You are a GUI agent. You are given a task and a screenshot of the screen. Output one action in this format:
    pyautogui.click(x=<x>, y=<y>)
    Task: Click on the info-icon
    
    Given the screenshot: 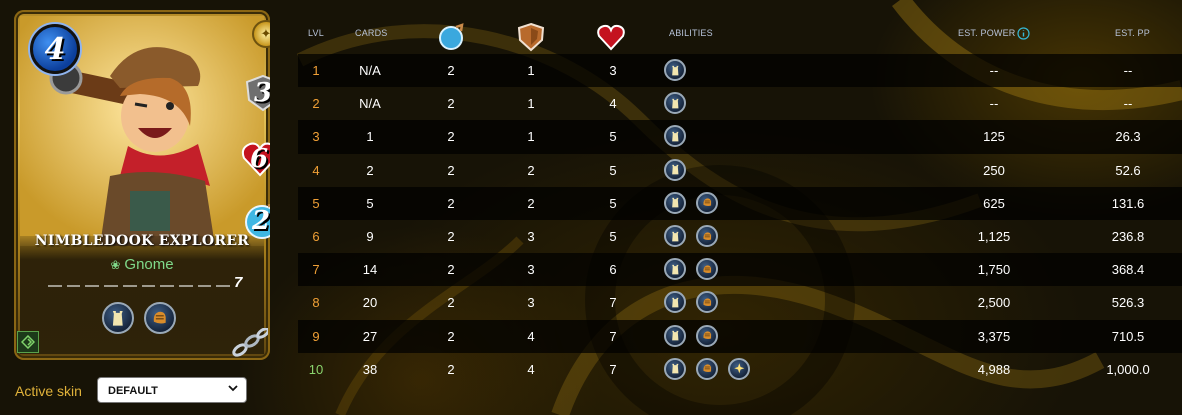 What is the action you would take?
    pyautogui.click(x=1023, y=33)
    